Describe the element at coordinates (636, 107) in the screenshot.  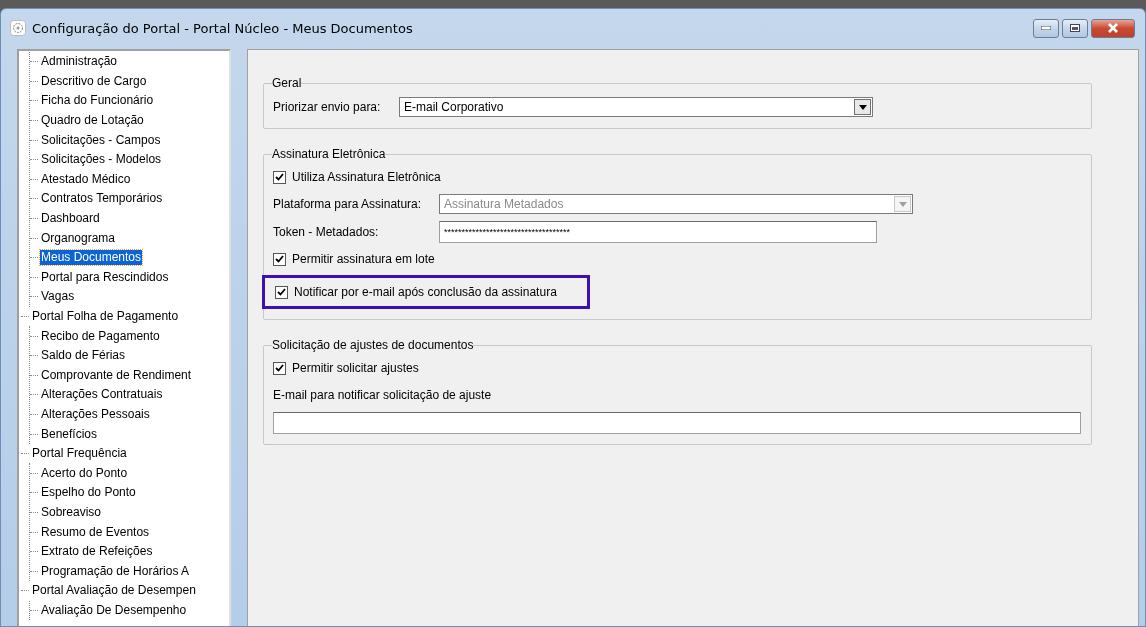
I see `dropdown: E-mail Corporativo` at that location.